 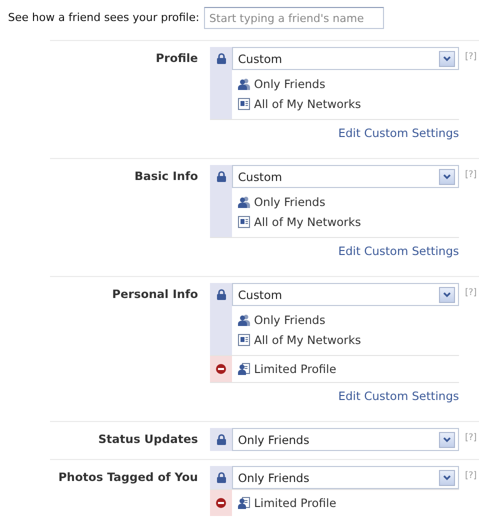 I want to click on friend-name-field: Start typing a friend's name, so click(x=294, y=18).